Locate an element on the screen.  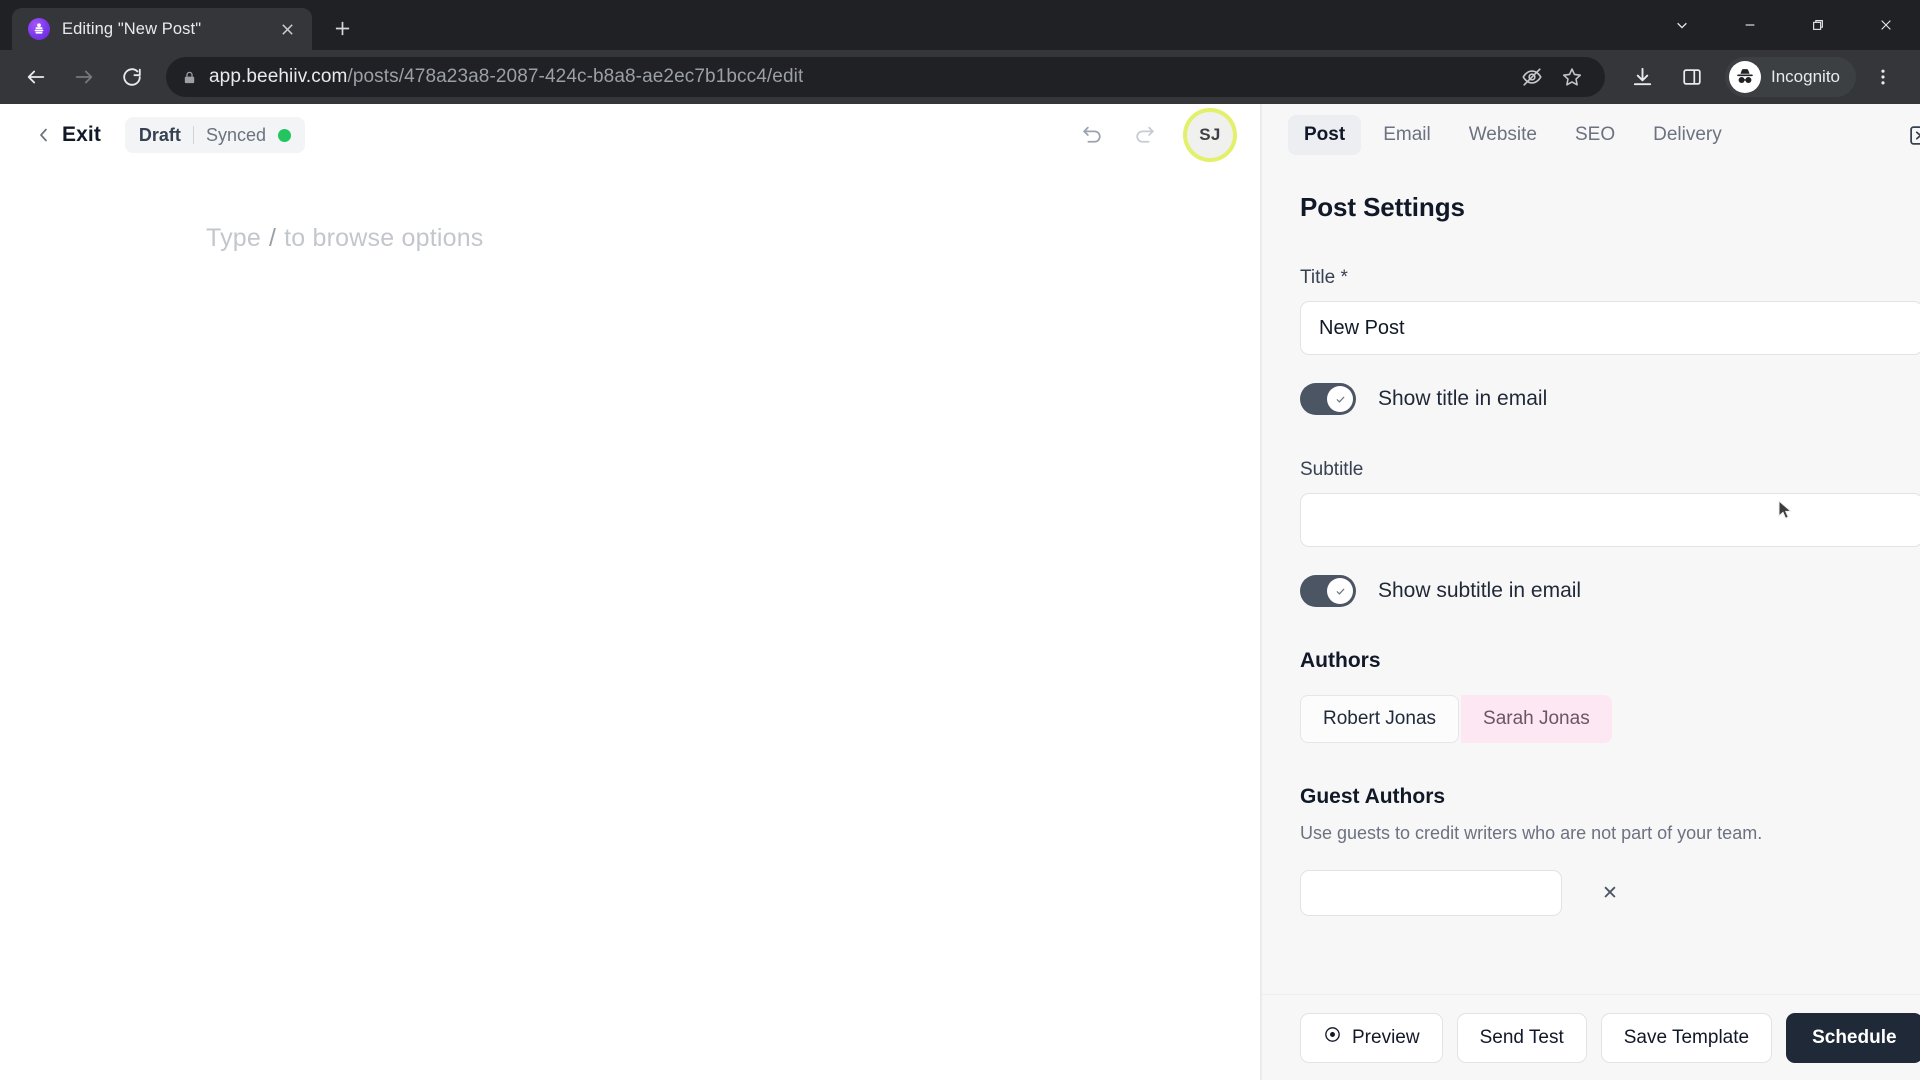
guest-authors-clear-icon: ✕ is located at coordinates (1610, 893).